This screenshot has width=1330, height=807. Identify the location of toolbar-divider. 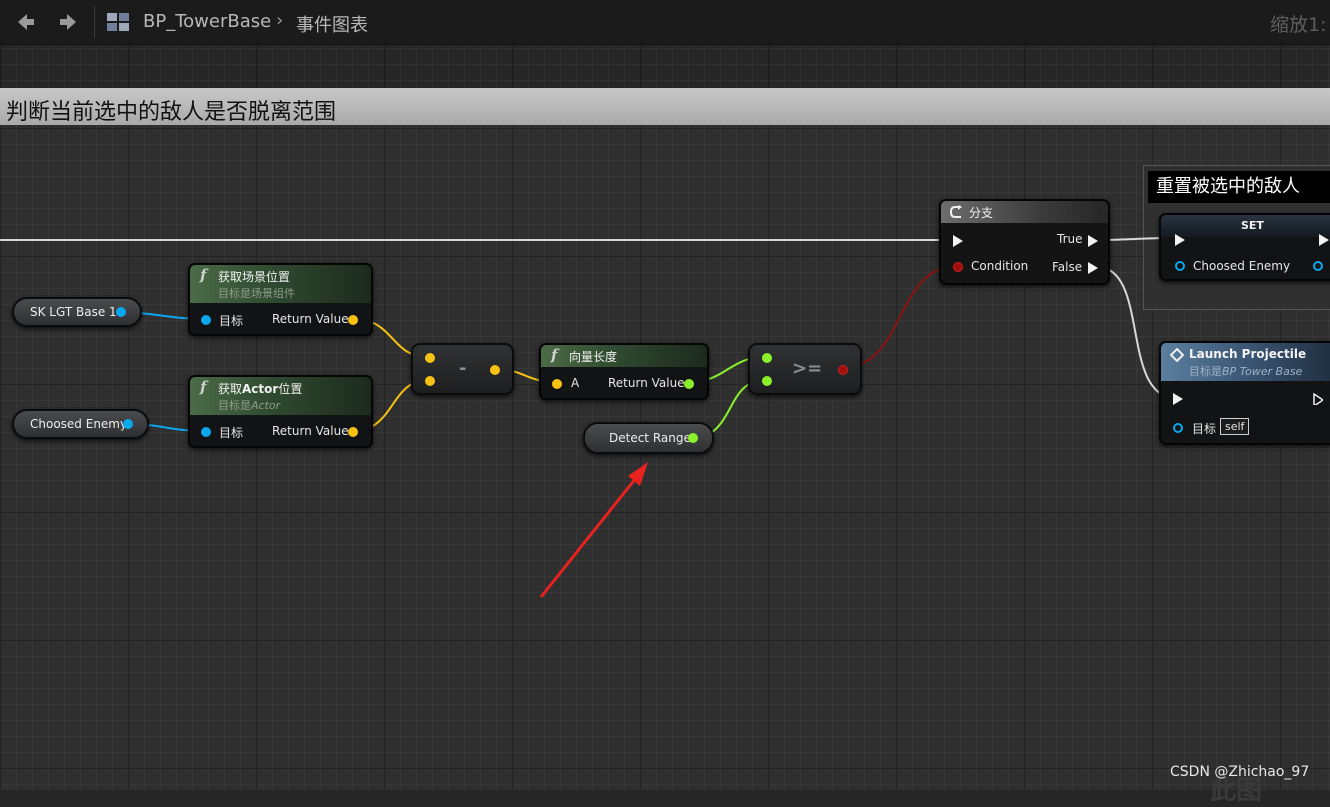
(94, 22).